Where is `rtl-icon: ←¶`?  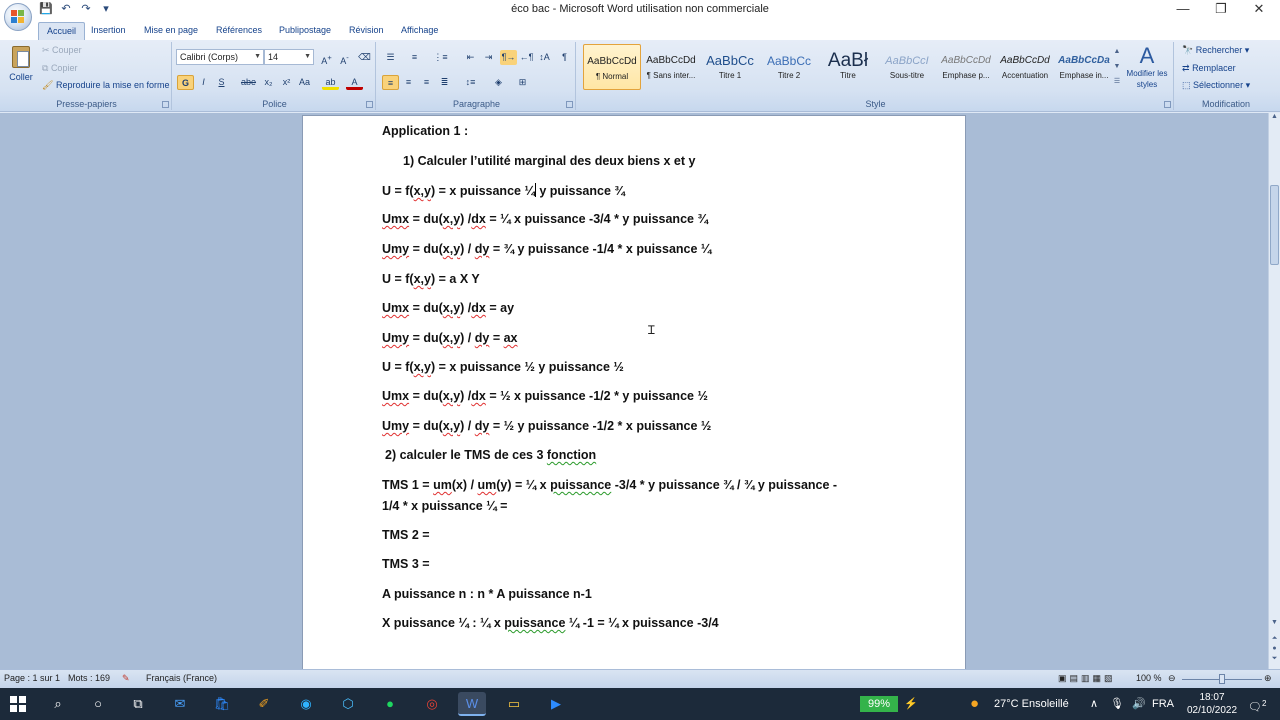
rtl-icon: ←¶ is located at coordinates (526, 57).